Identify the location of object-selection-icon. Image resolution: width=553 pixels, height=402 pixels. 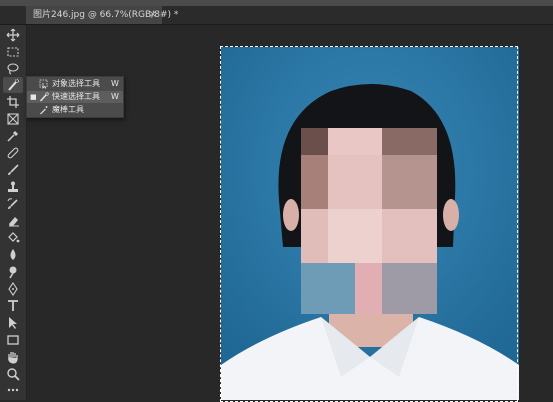
(43, 84).